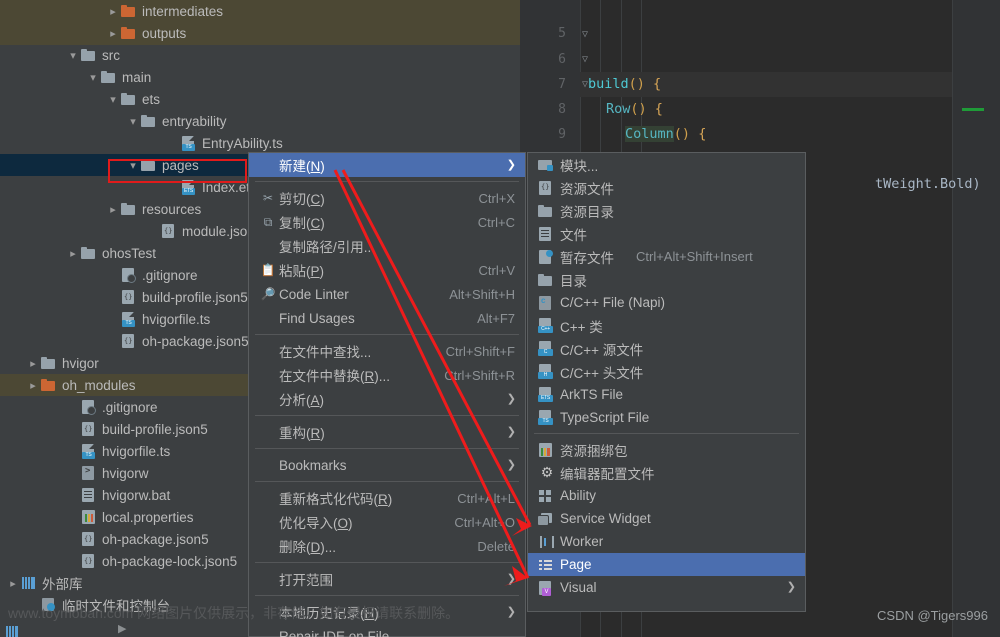 The image size is (1000, 637). Describe the element at coordinates (479, 375) in the screenshot. I see `menu-item-shortcut: Ctrl+Shift+R` at that location.